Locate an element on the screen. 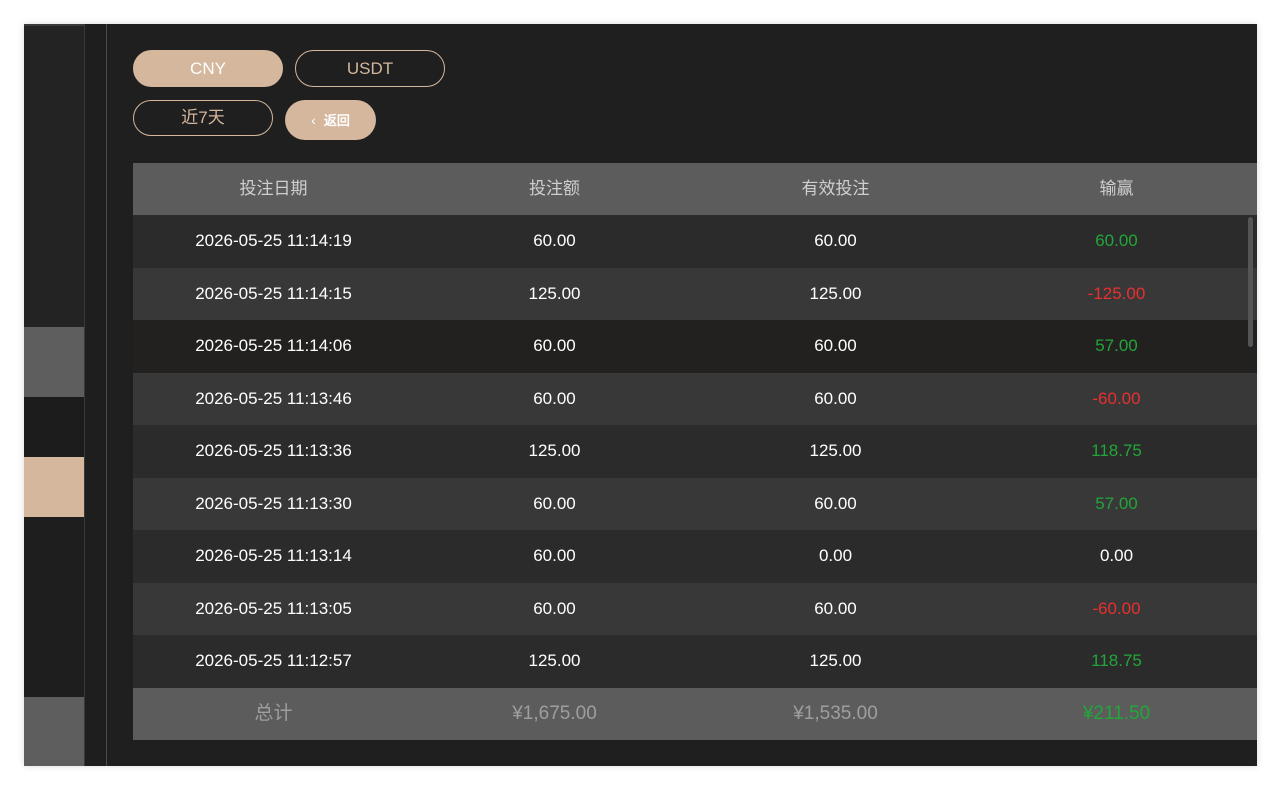 The image size is (1281, 790). row-valid-bet: 0.00 is located at coordinates (835, 555).